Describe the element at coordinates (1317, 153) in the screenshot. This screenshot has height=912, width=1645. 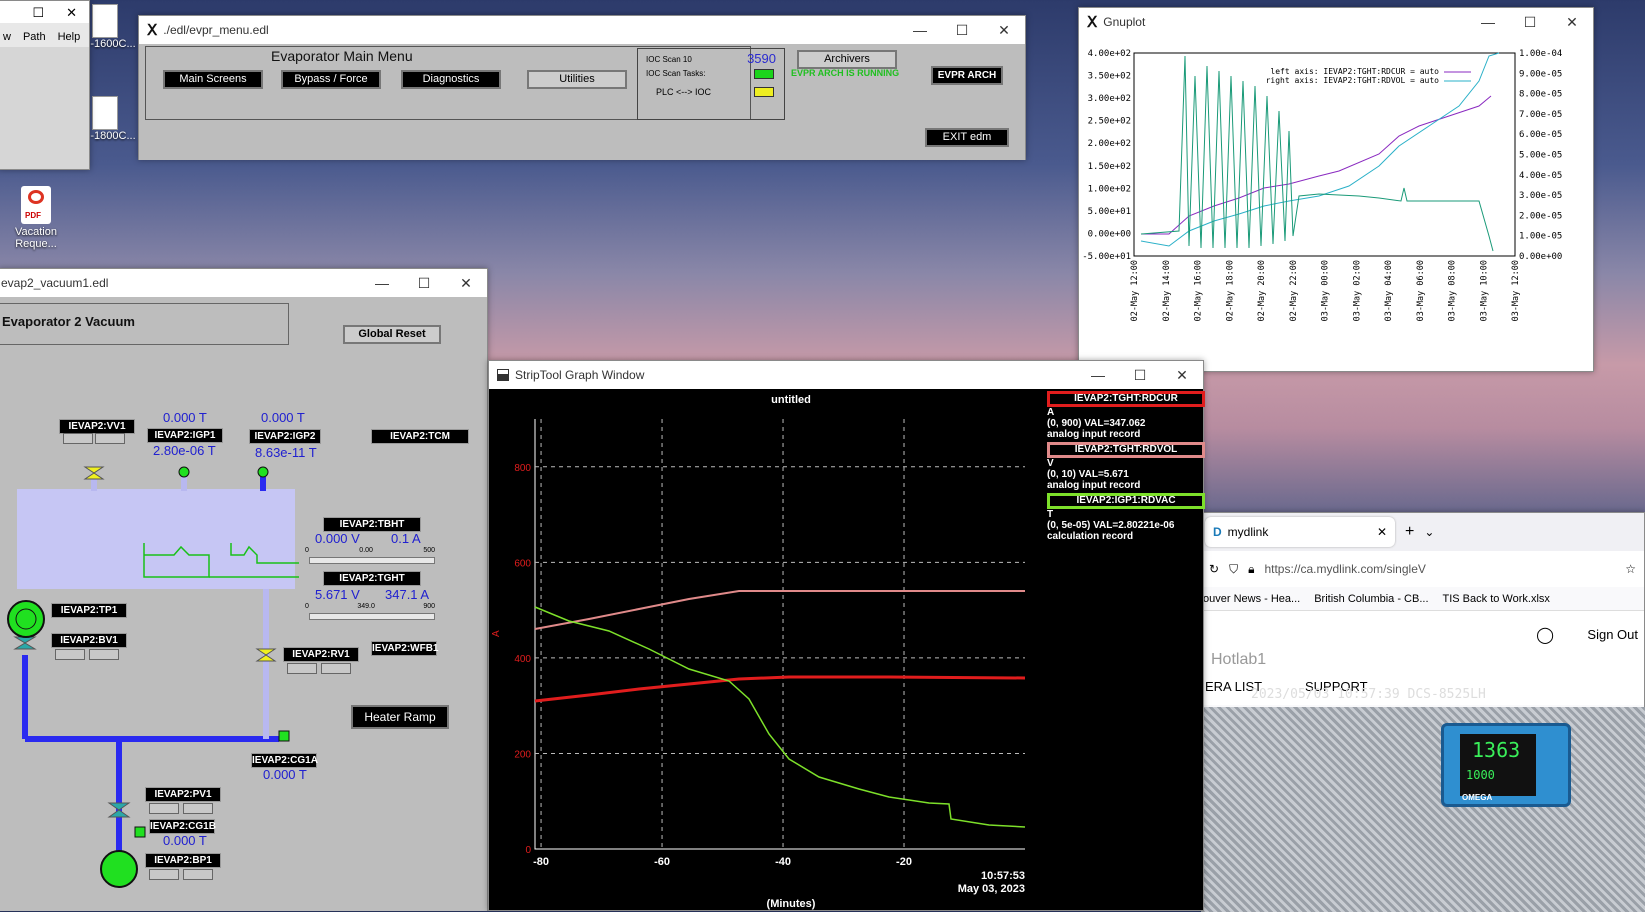
I see `gnuplot-series-igp1` at that location.